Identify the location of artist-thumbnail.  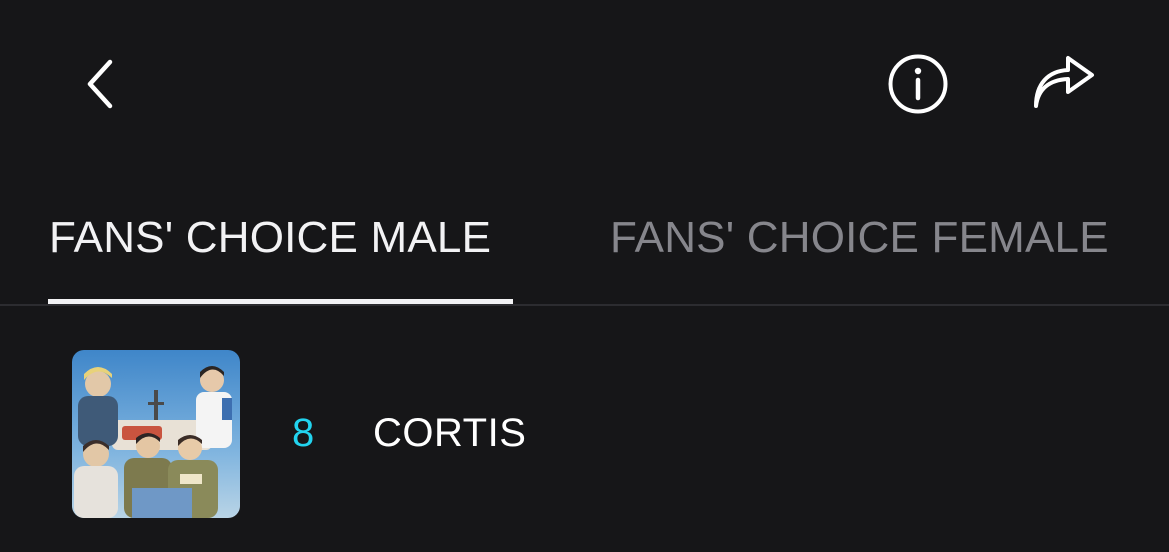
(156, 434).